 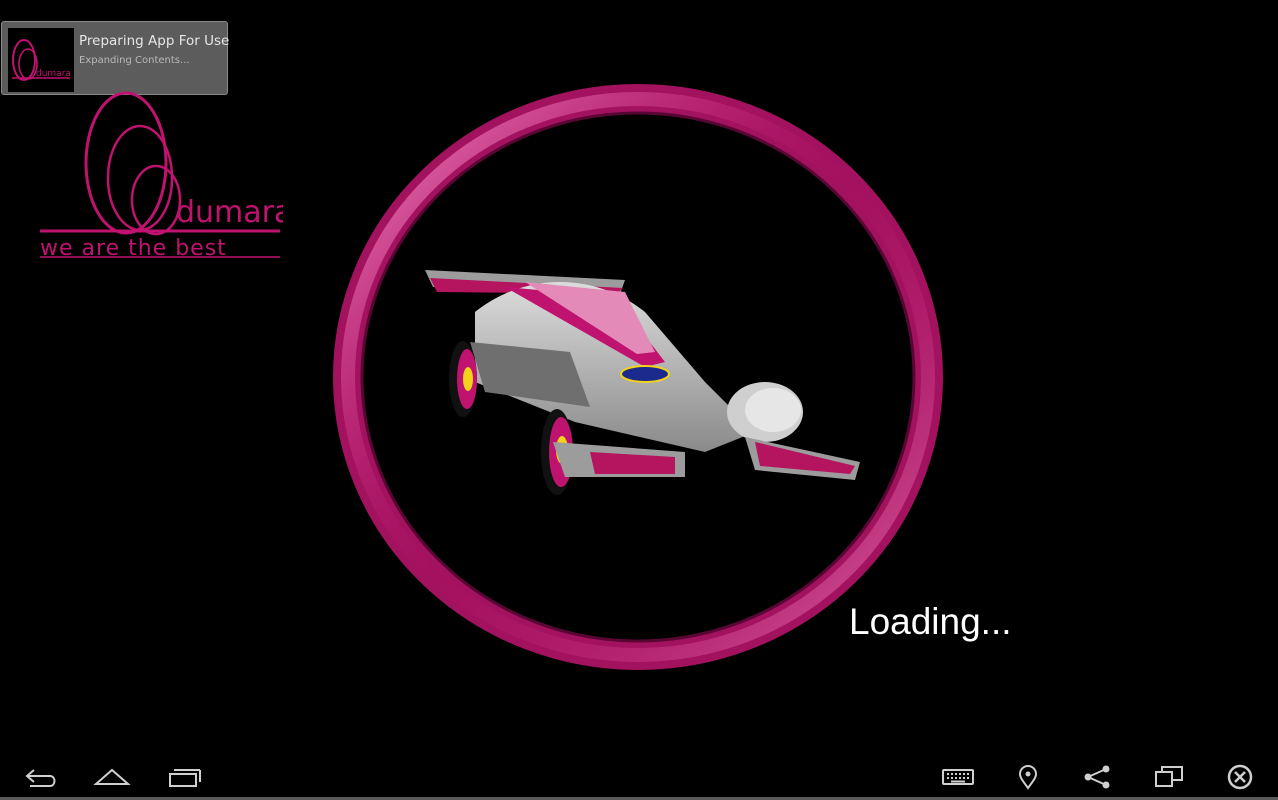 I want to click on system-navigation-bar, so click(x=639, y=776).